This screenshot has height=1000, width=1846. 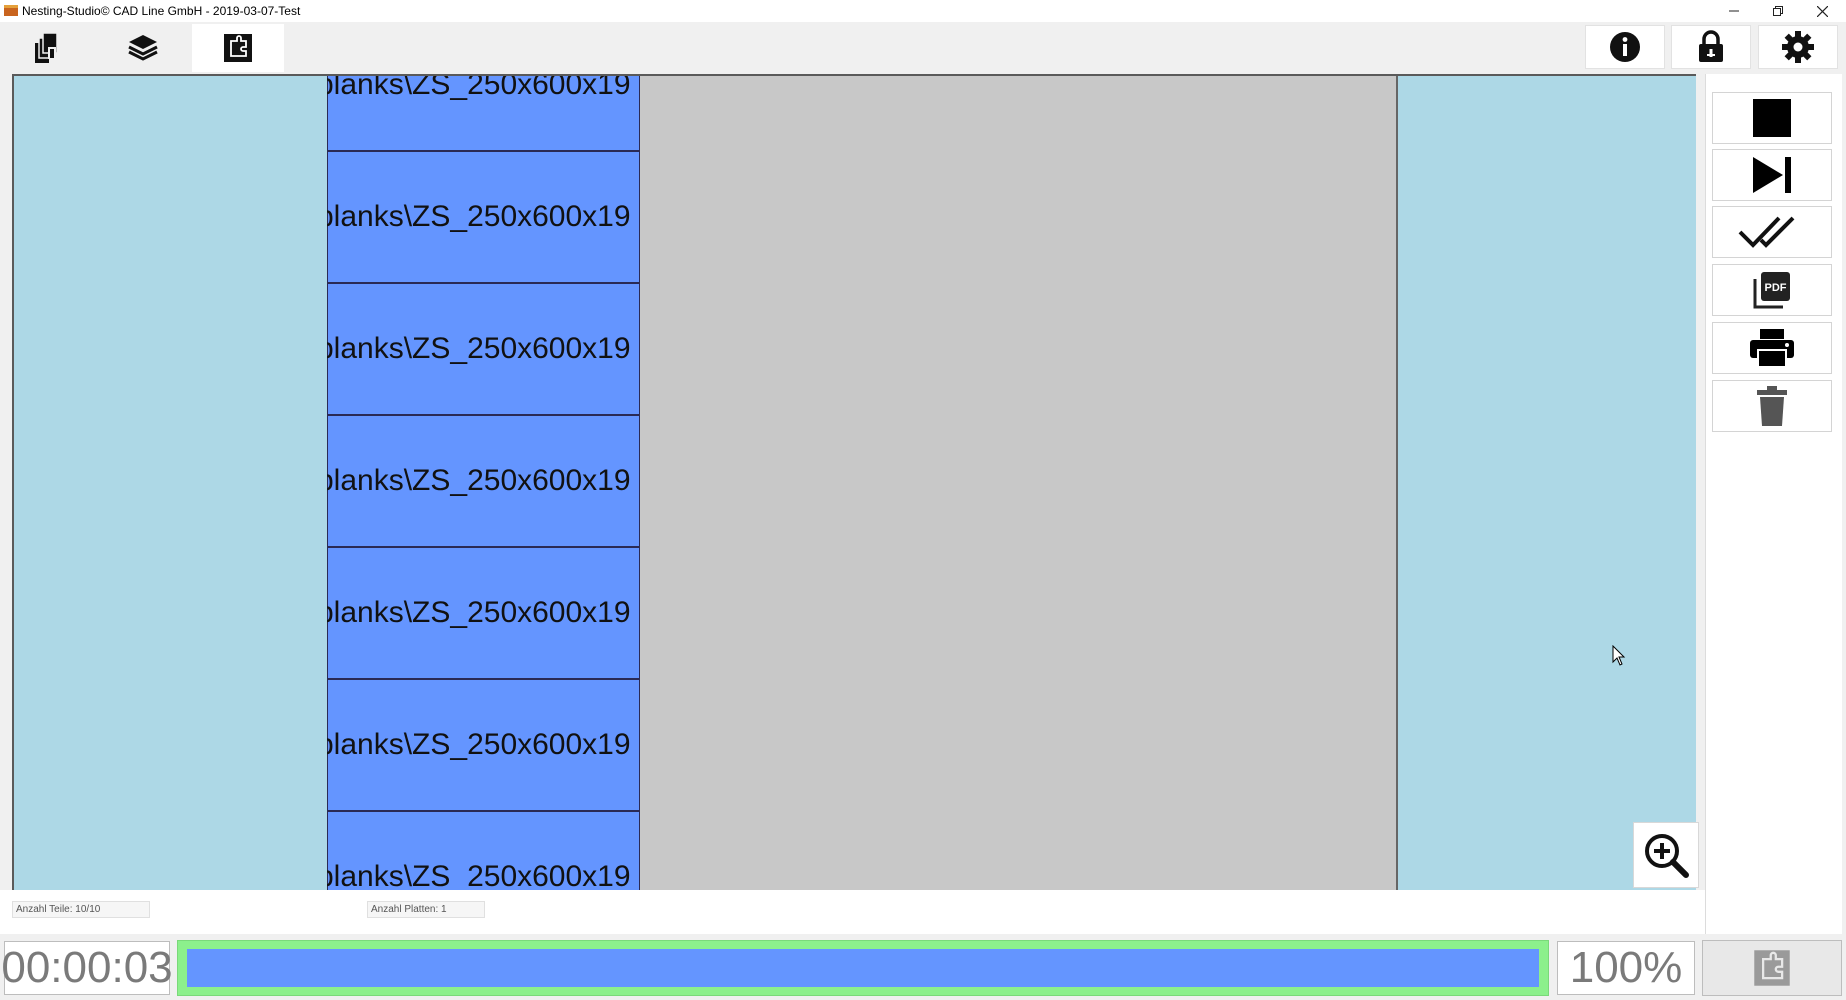 What do you see at coordinates (87, 968) in the screenshot?
I see `elapsed-timer: 00:00:03` at bounding box center [87, 968].